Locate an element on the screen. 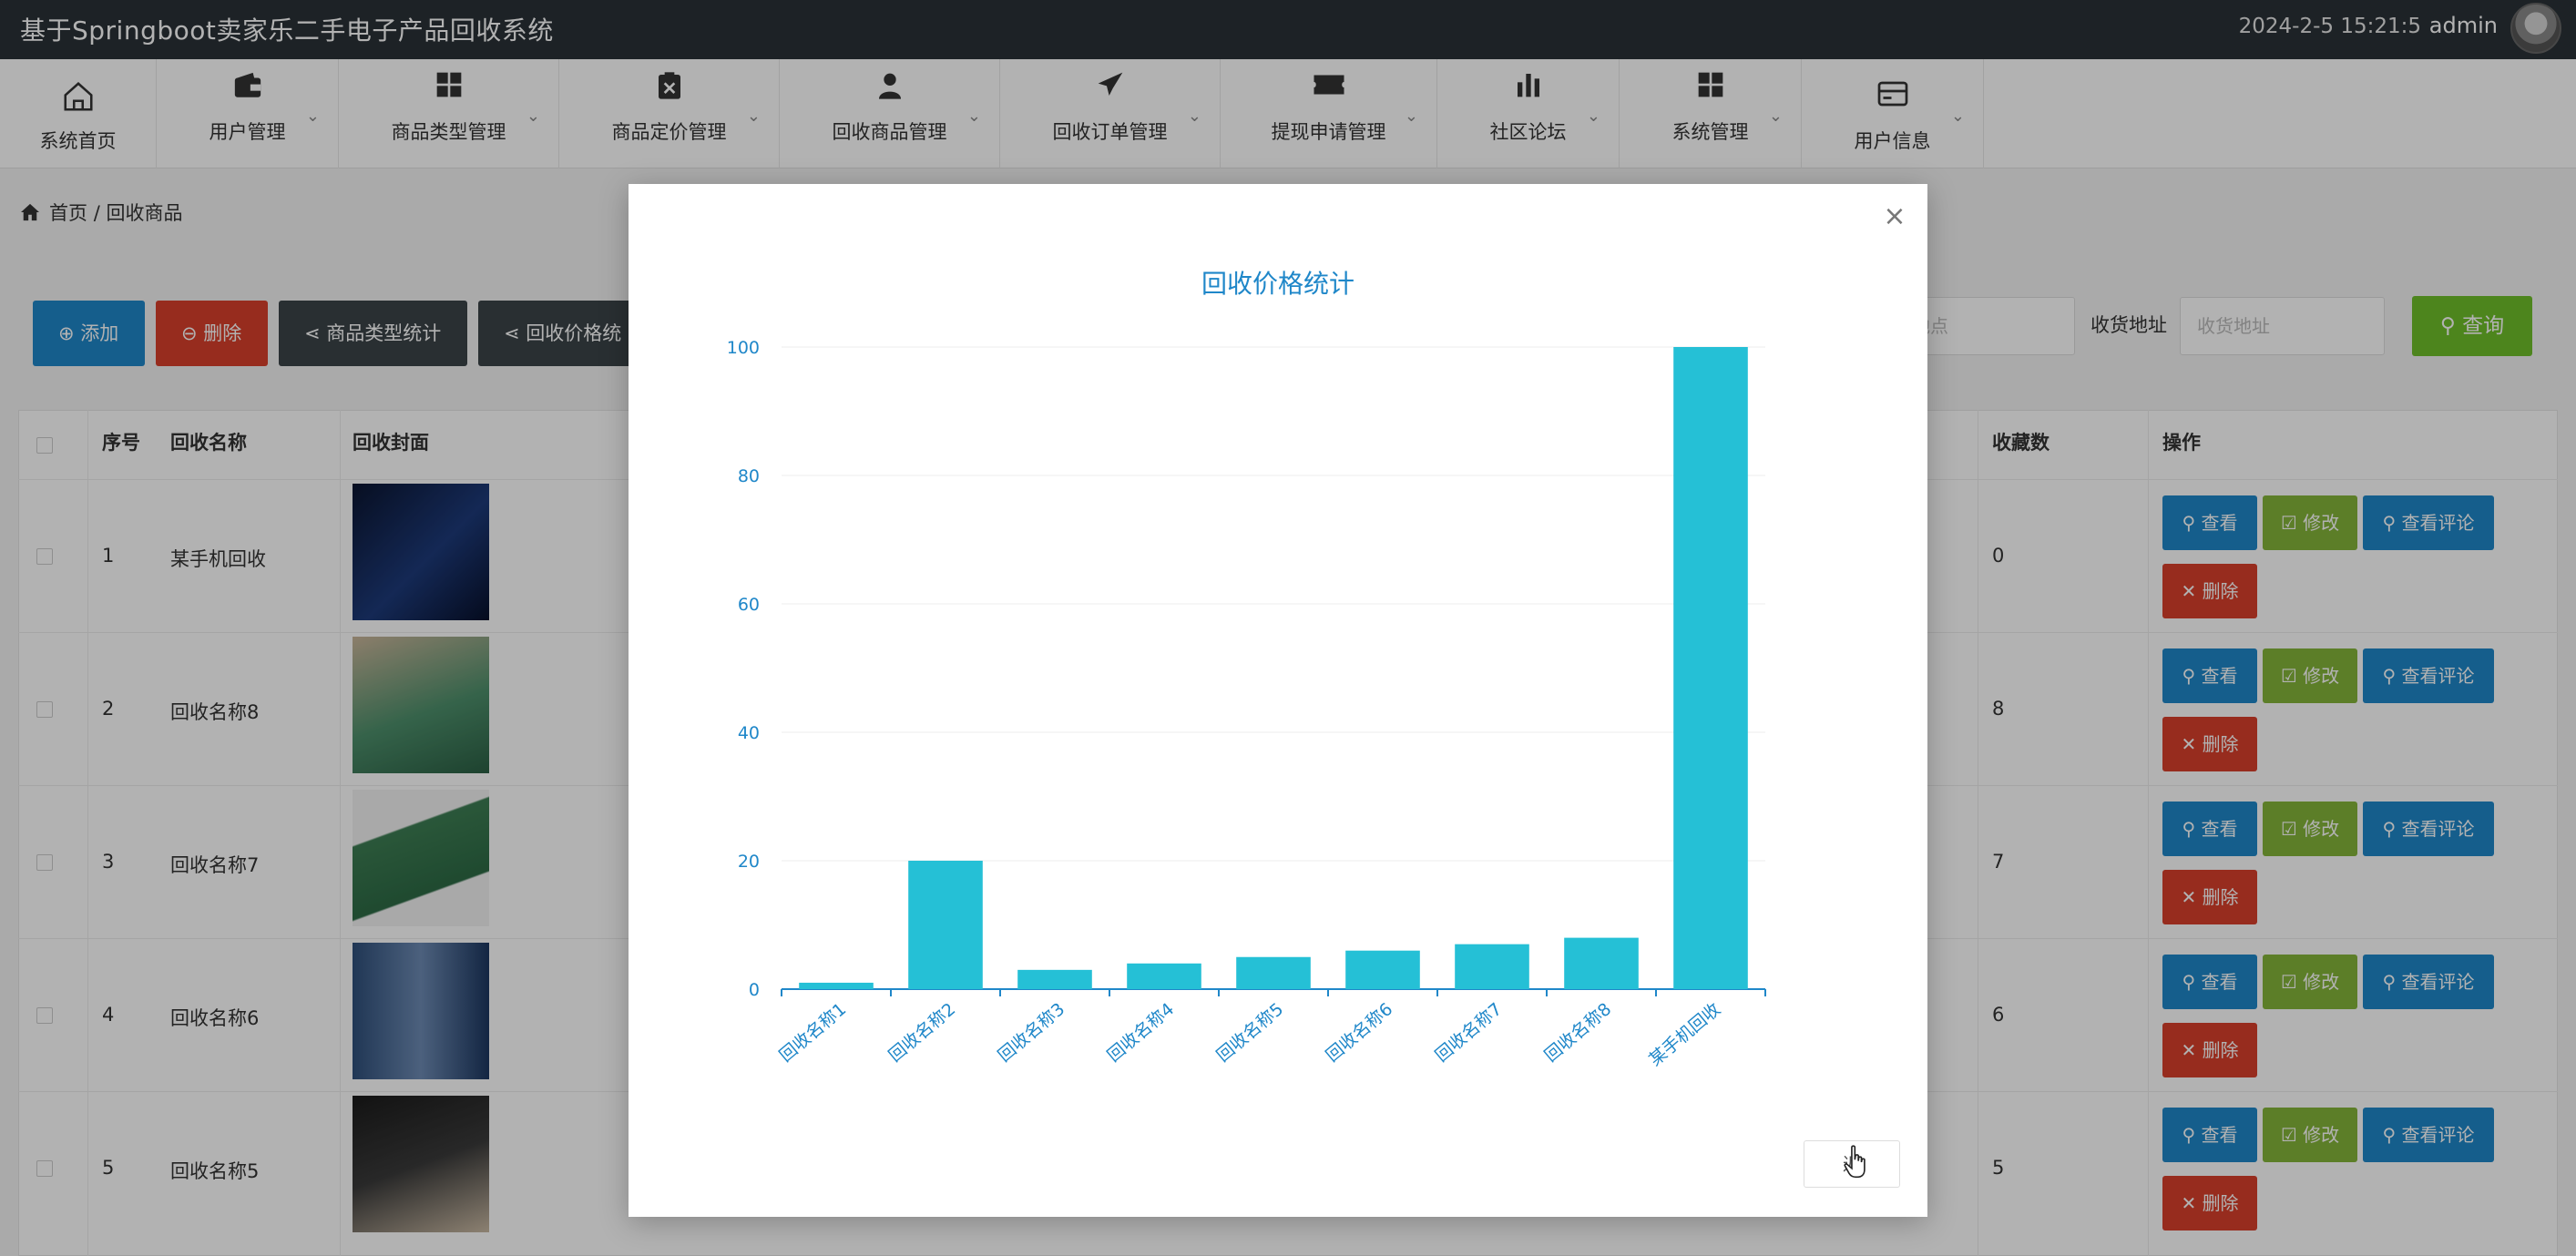 The width and height of the screenshot is (2576, 1256). hand-cursor-icon is located at coordinates (1855, 1162).